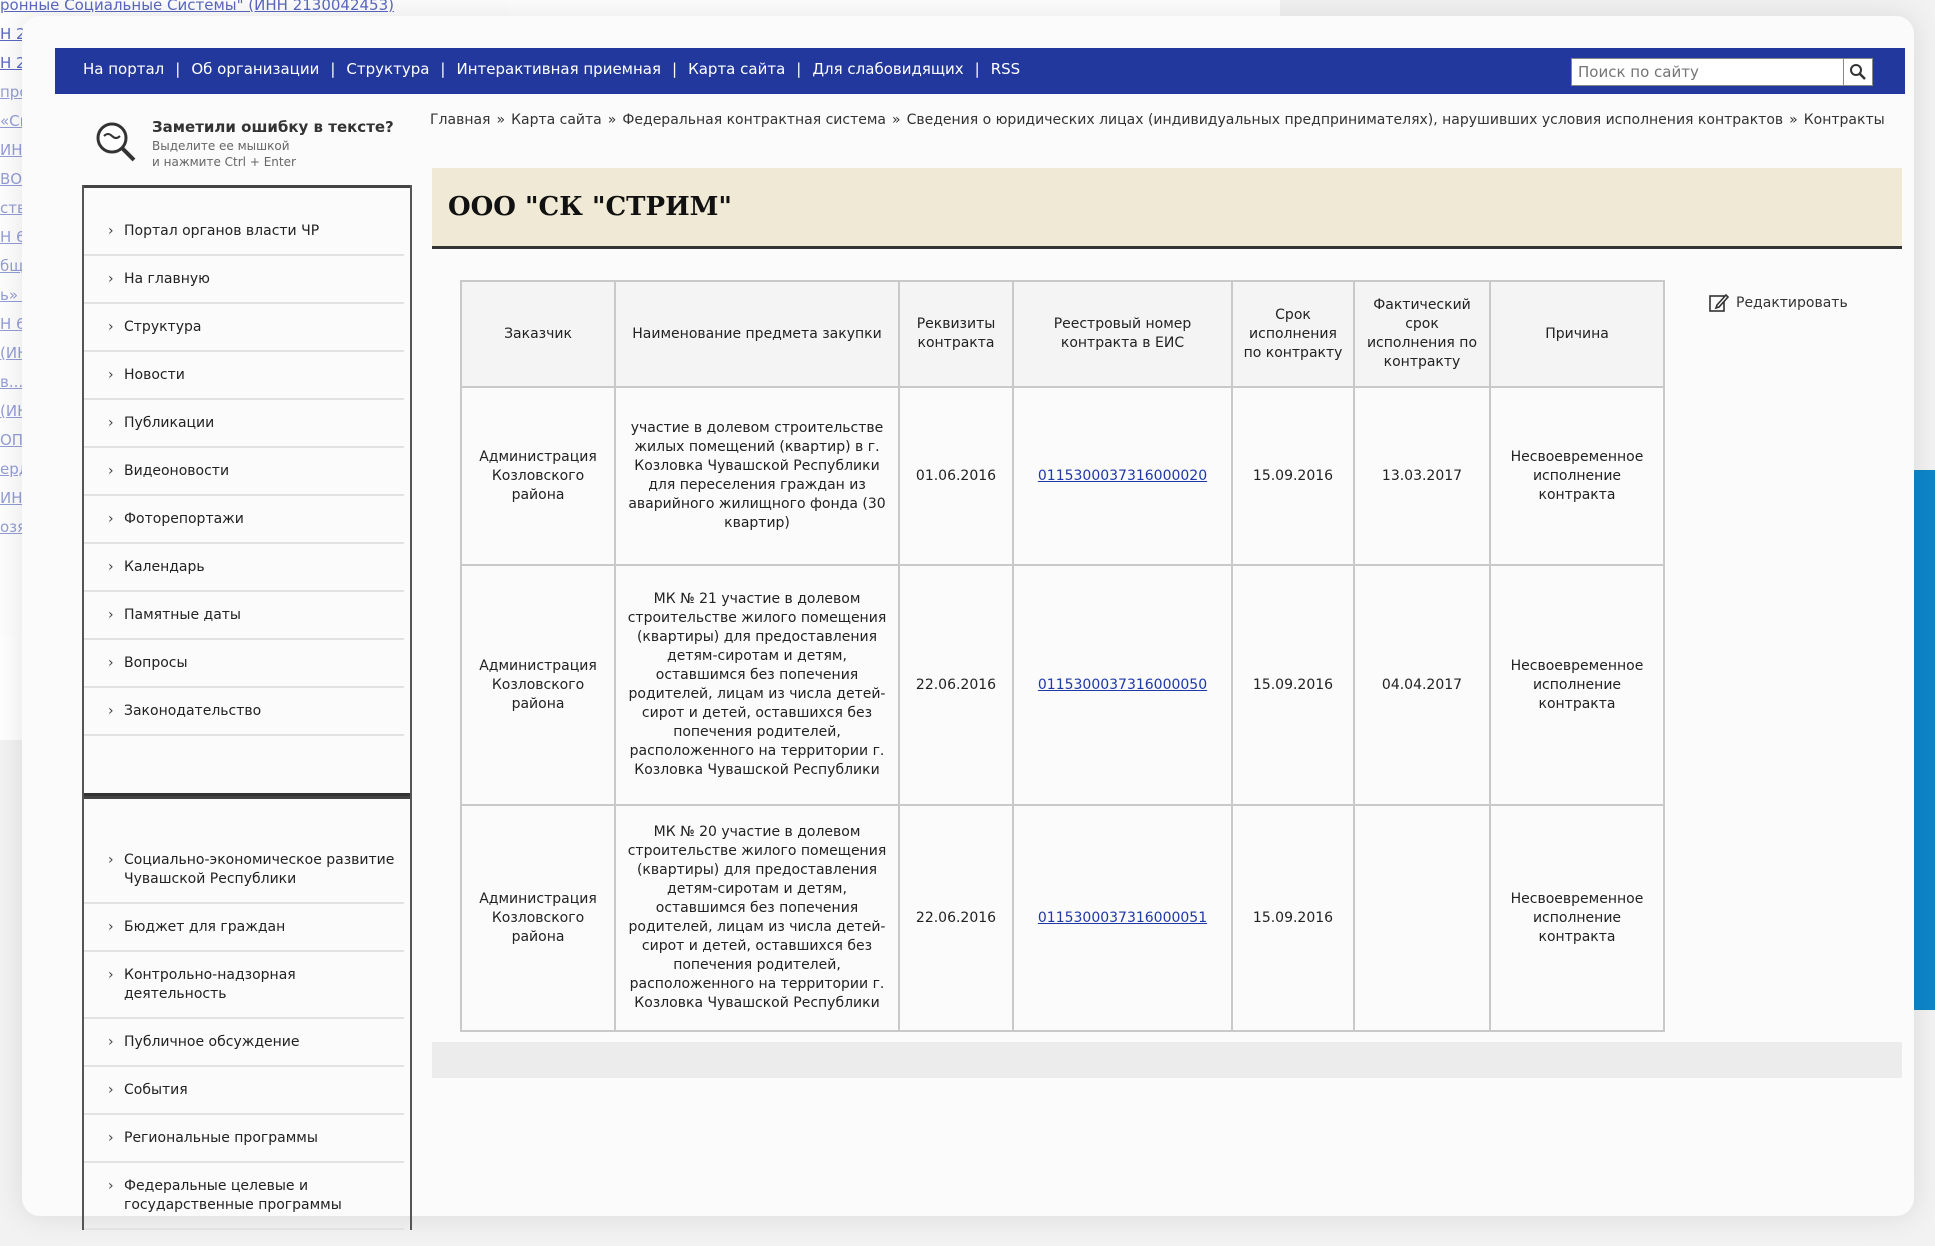 Image resolution: width=1935 pixels, height=1246 pixels. Describe the element at coordinates (1422, 334) in the screenshot. I see `column-header-actual-date: Фактический срок исполнения по контракту` at that location.